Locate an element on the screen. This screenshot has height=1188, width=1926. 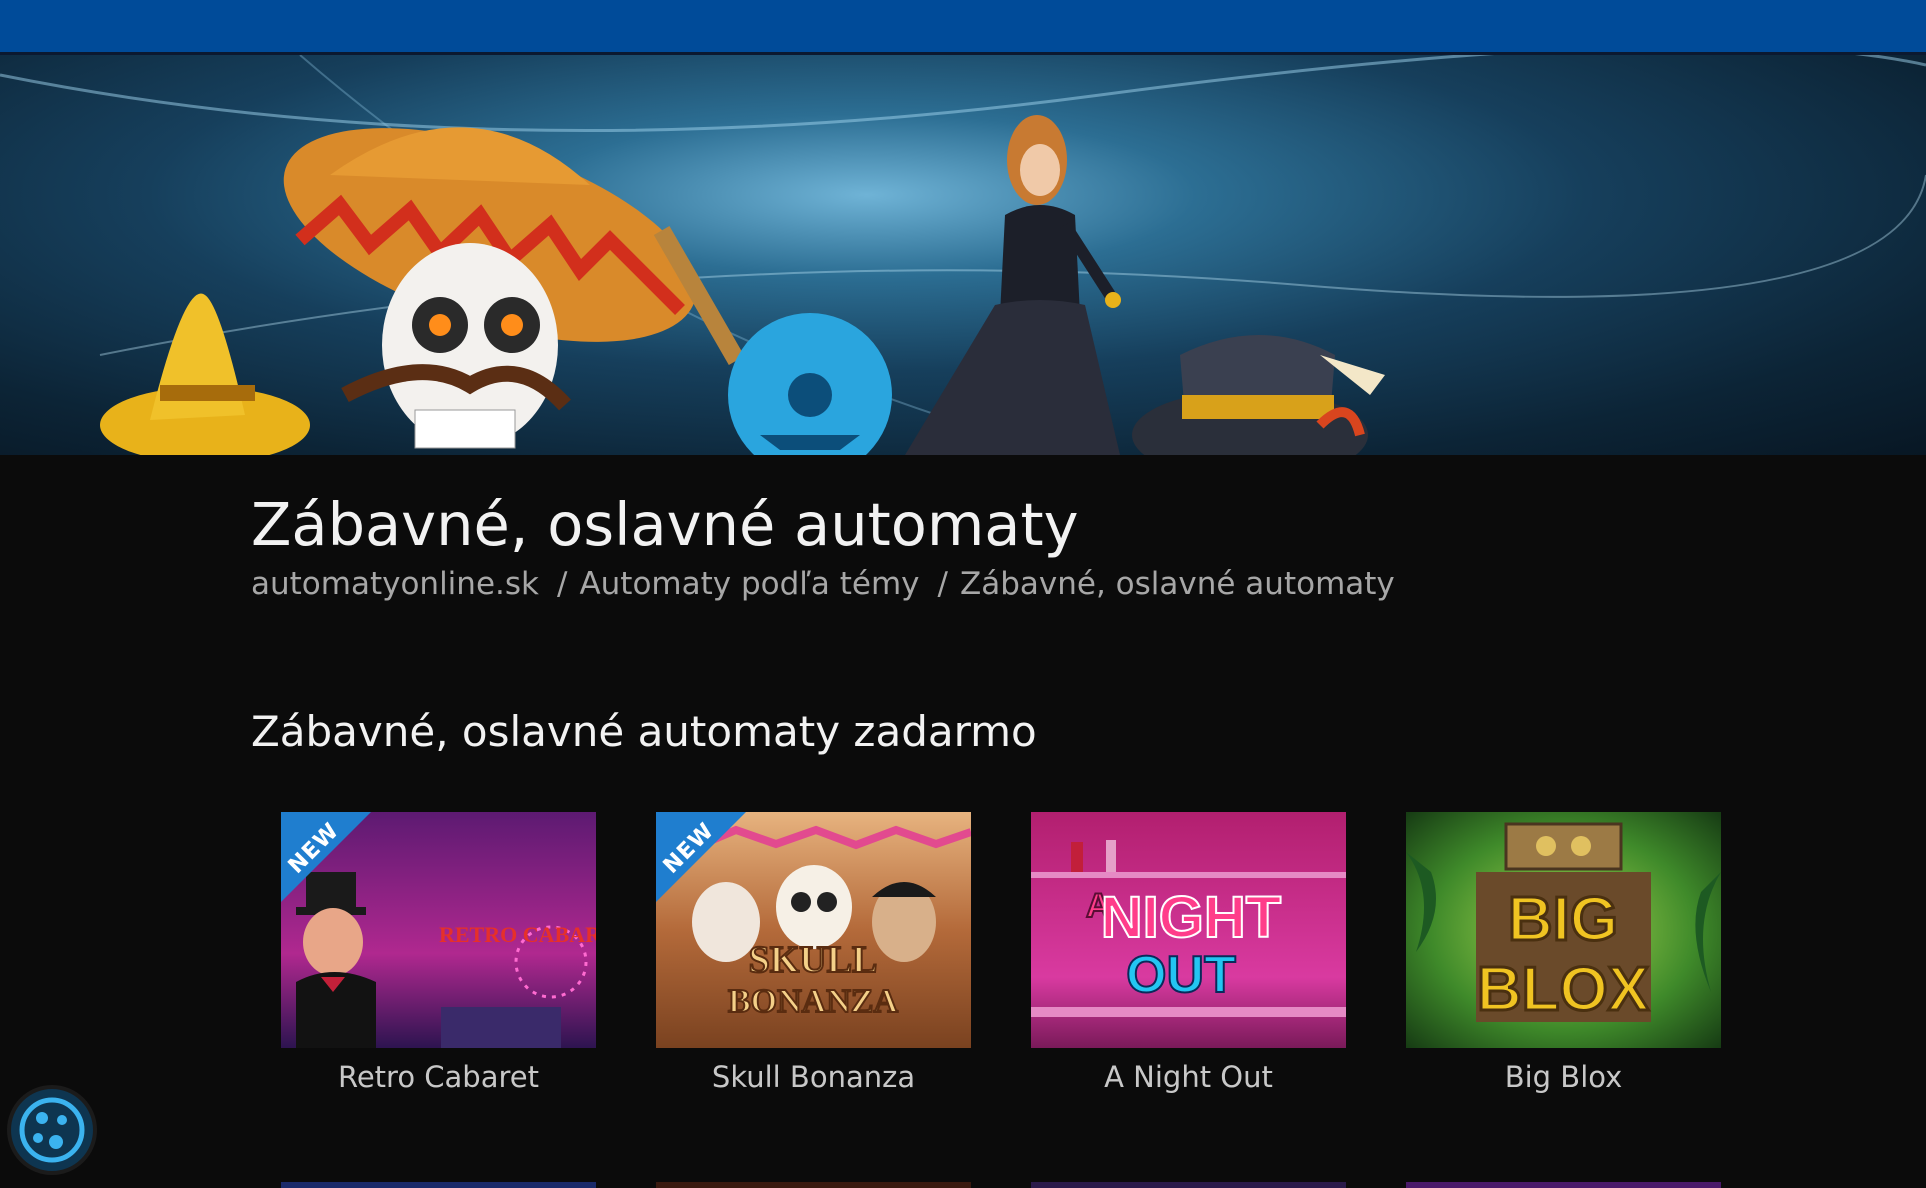
game-logo-text: SKULL is located at coordinates (813, 960).